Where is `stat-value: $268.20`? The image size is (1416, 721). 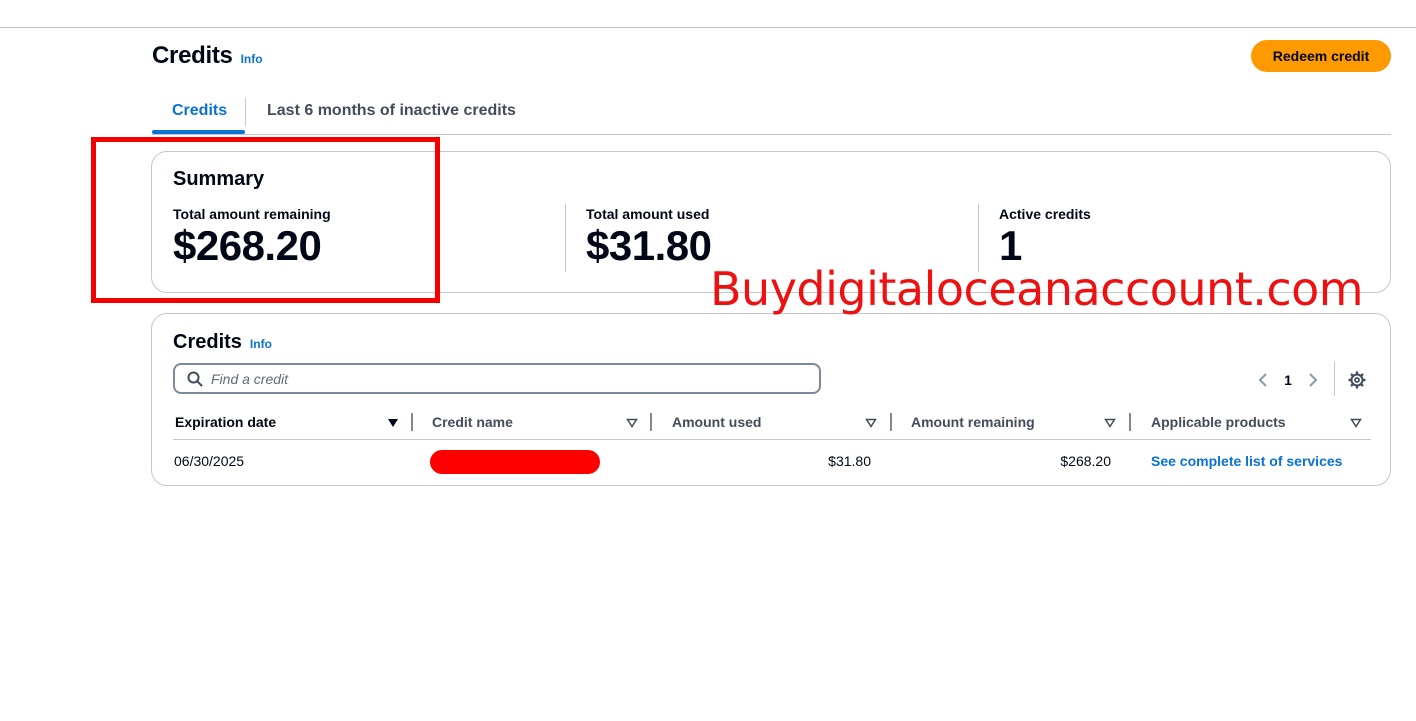 stat-value: $268.20 is located at coordinates (247, 245).